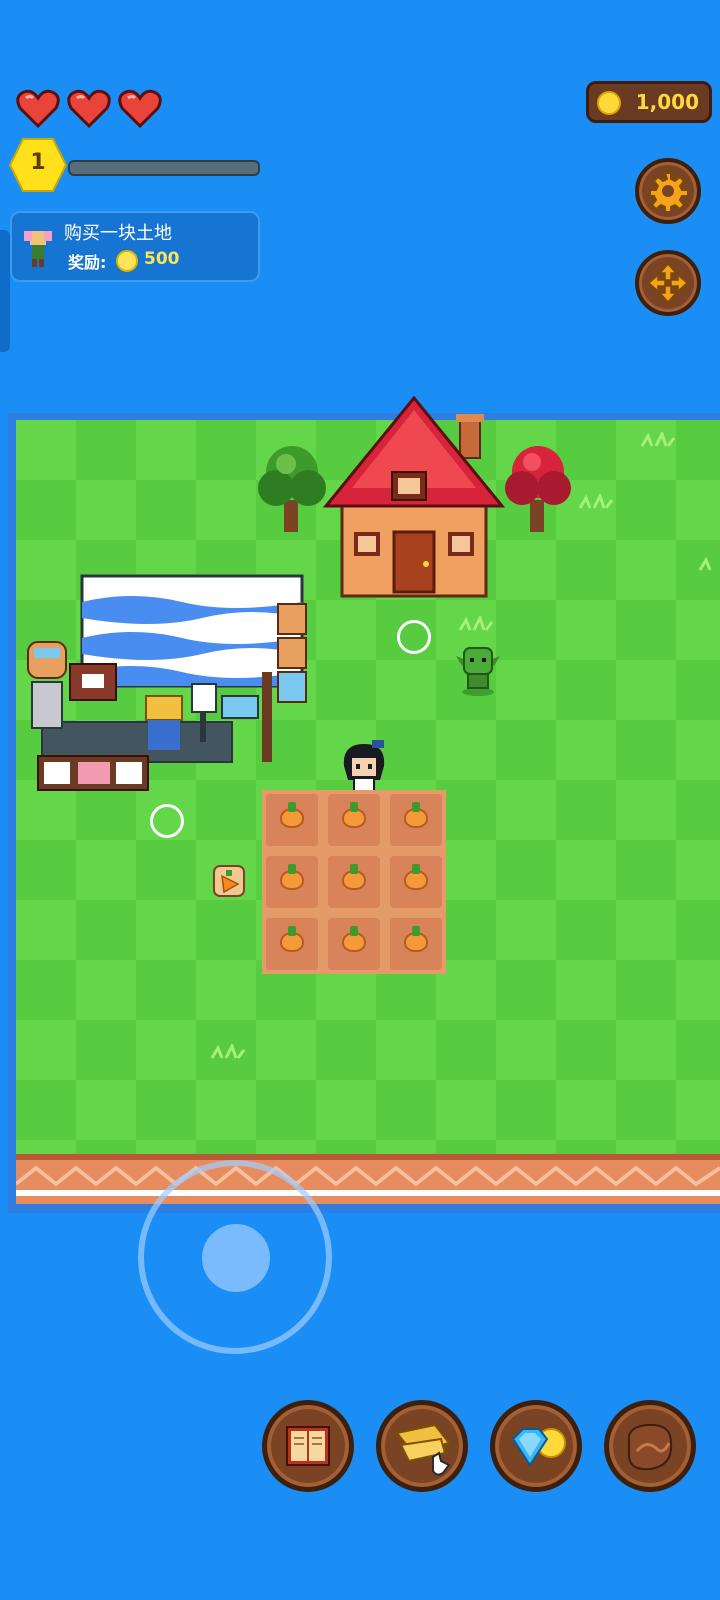 The width and height of the screenshot is (720, 1600). Describe the element at coordinates (38, 249) in the screenshot. I see `quest-character-icon` at that location.